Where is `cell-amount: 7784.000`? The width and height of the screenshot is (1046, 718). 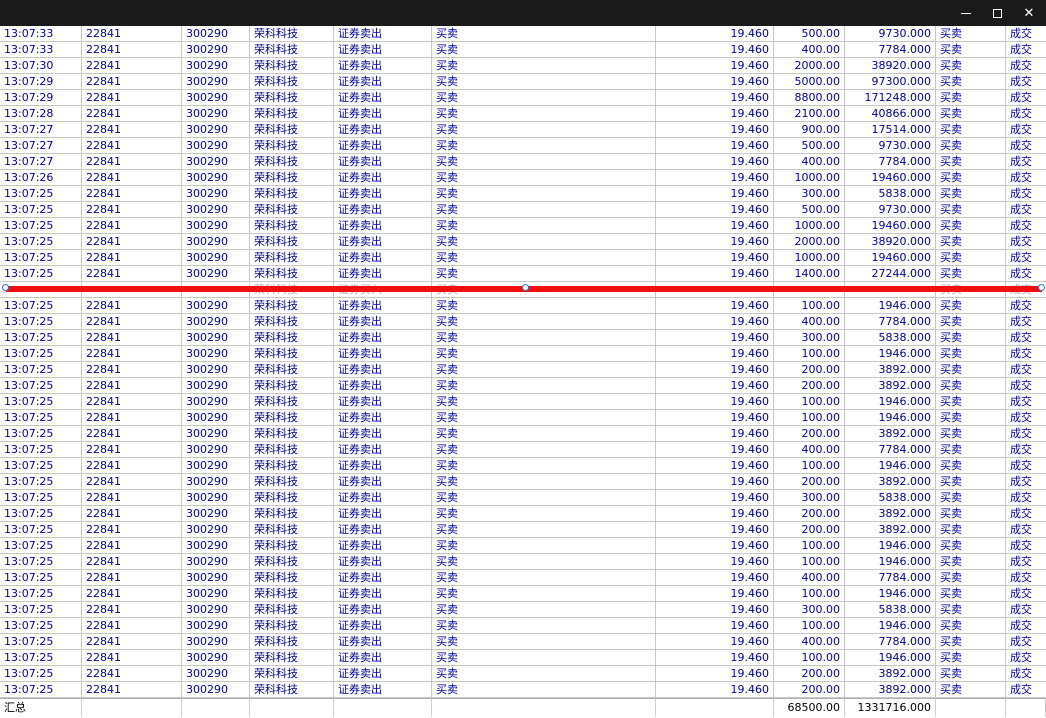
cell-amount: 7784.000 is located at coordinates (890, 49).